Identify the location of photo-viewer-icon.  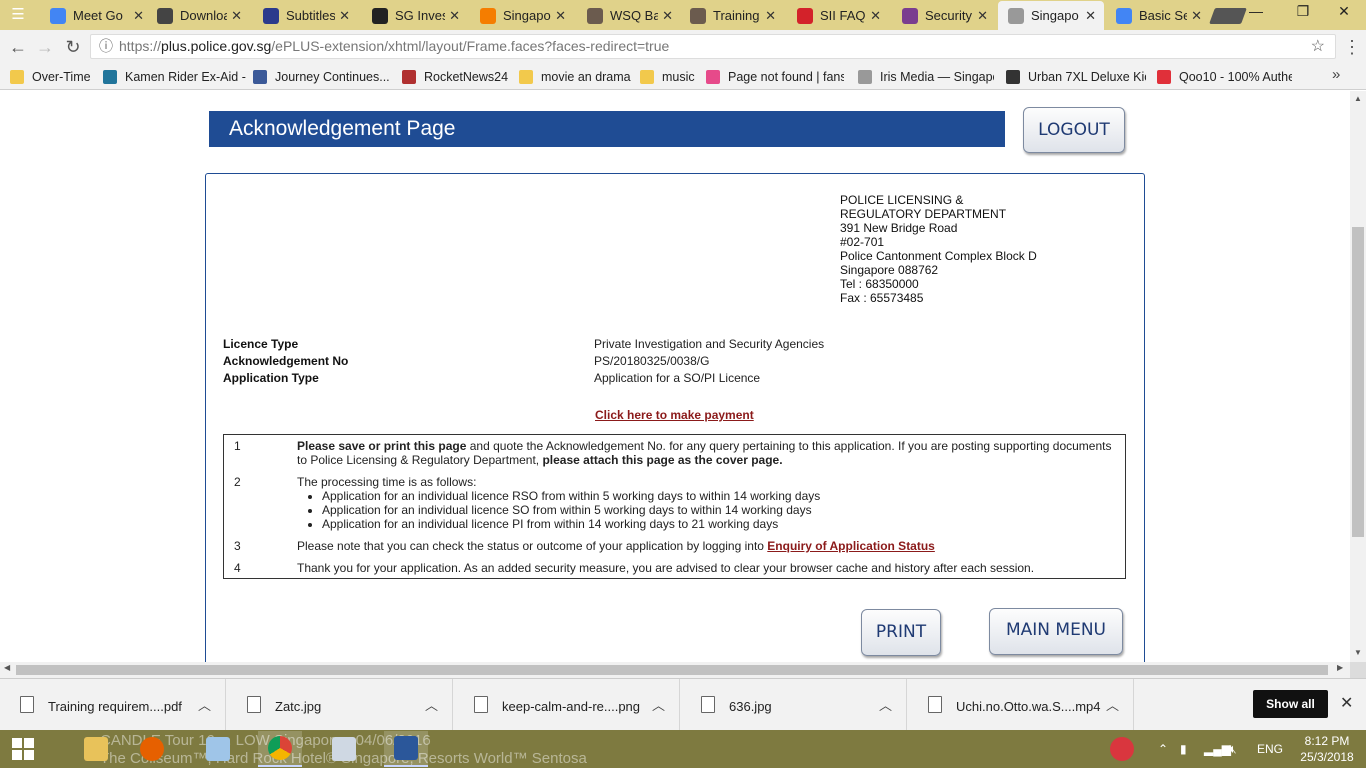
(344, 749).